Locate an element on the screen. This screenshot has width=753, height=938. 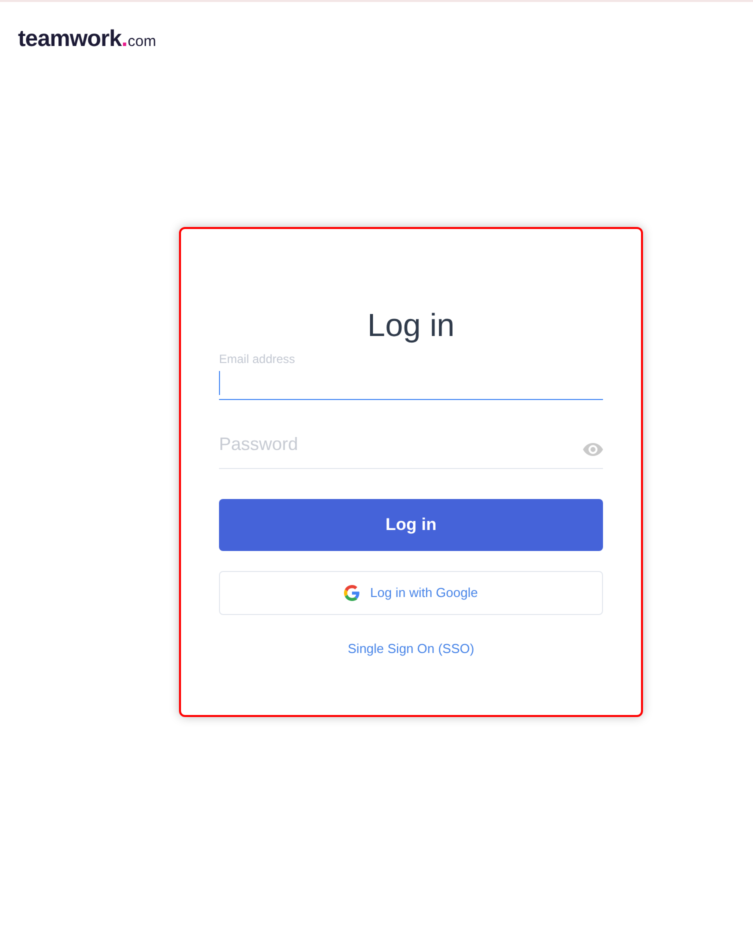
sso-link: Single Sign On (SSO) is located at coordinates (411, 648).